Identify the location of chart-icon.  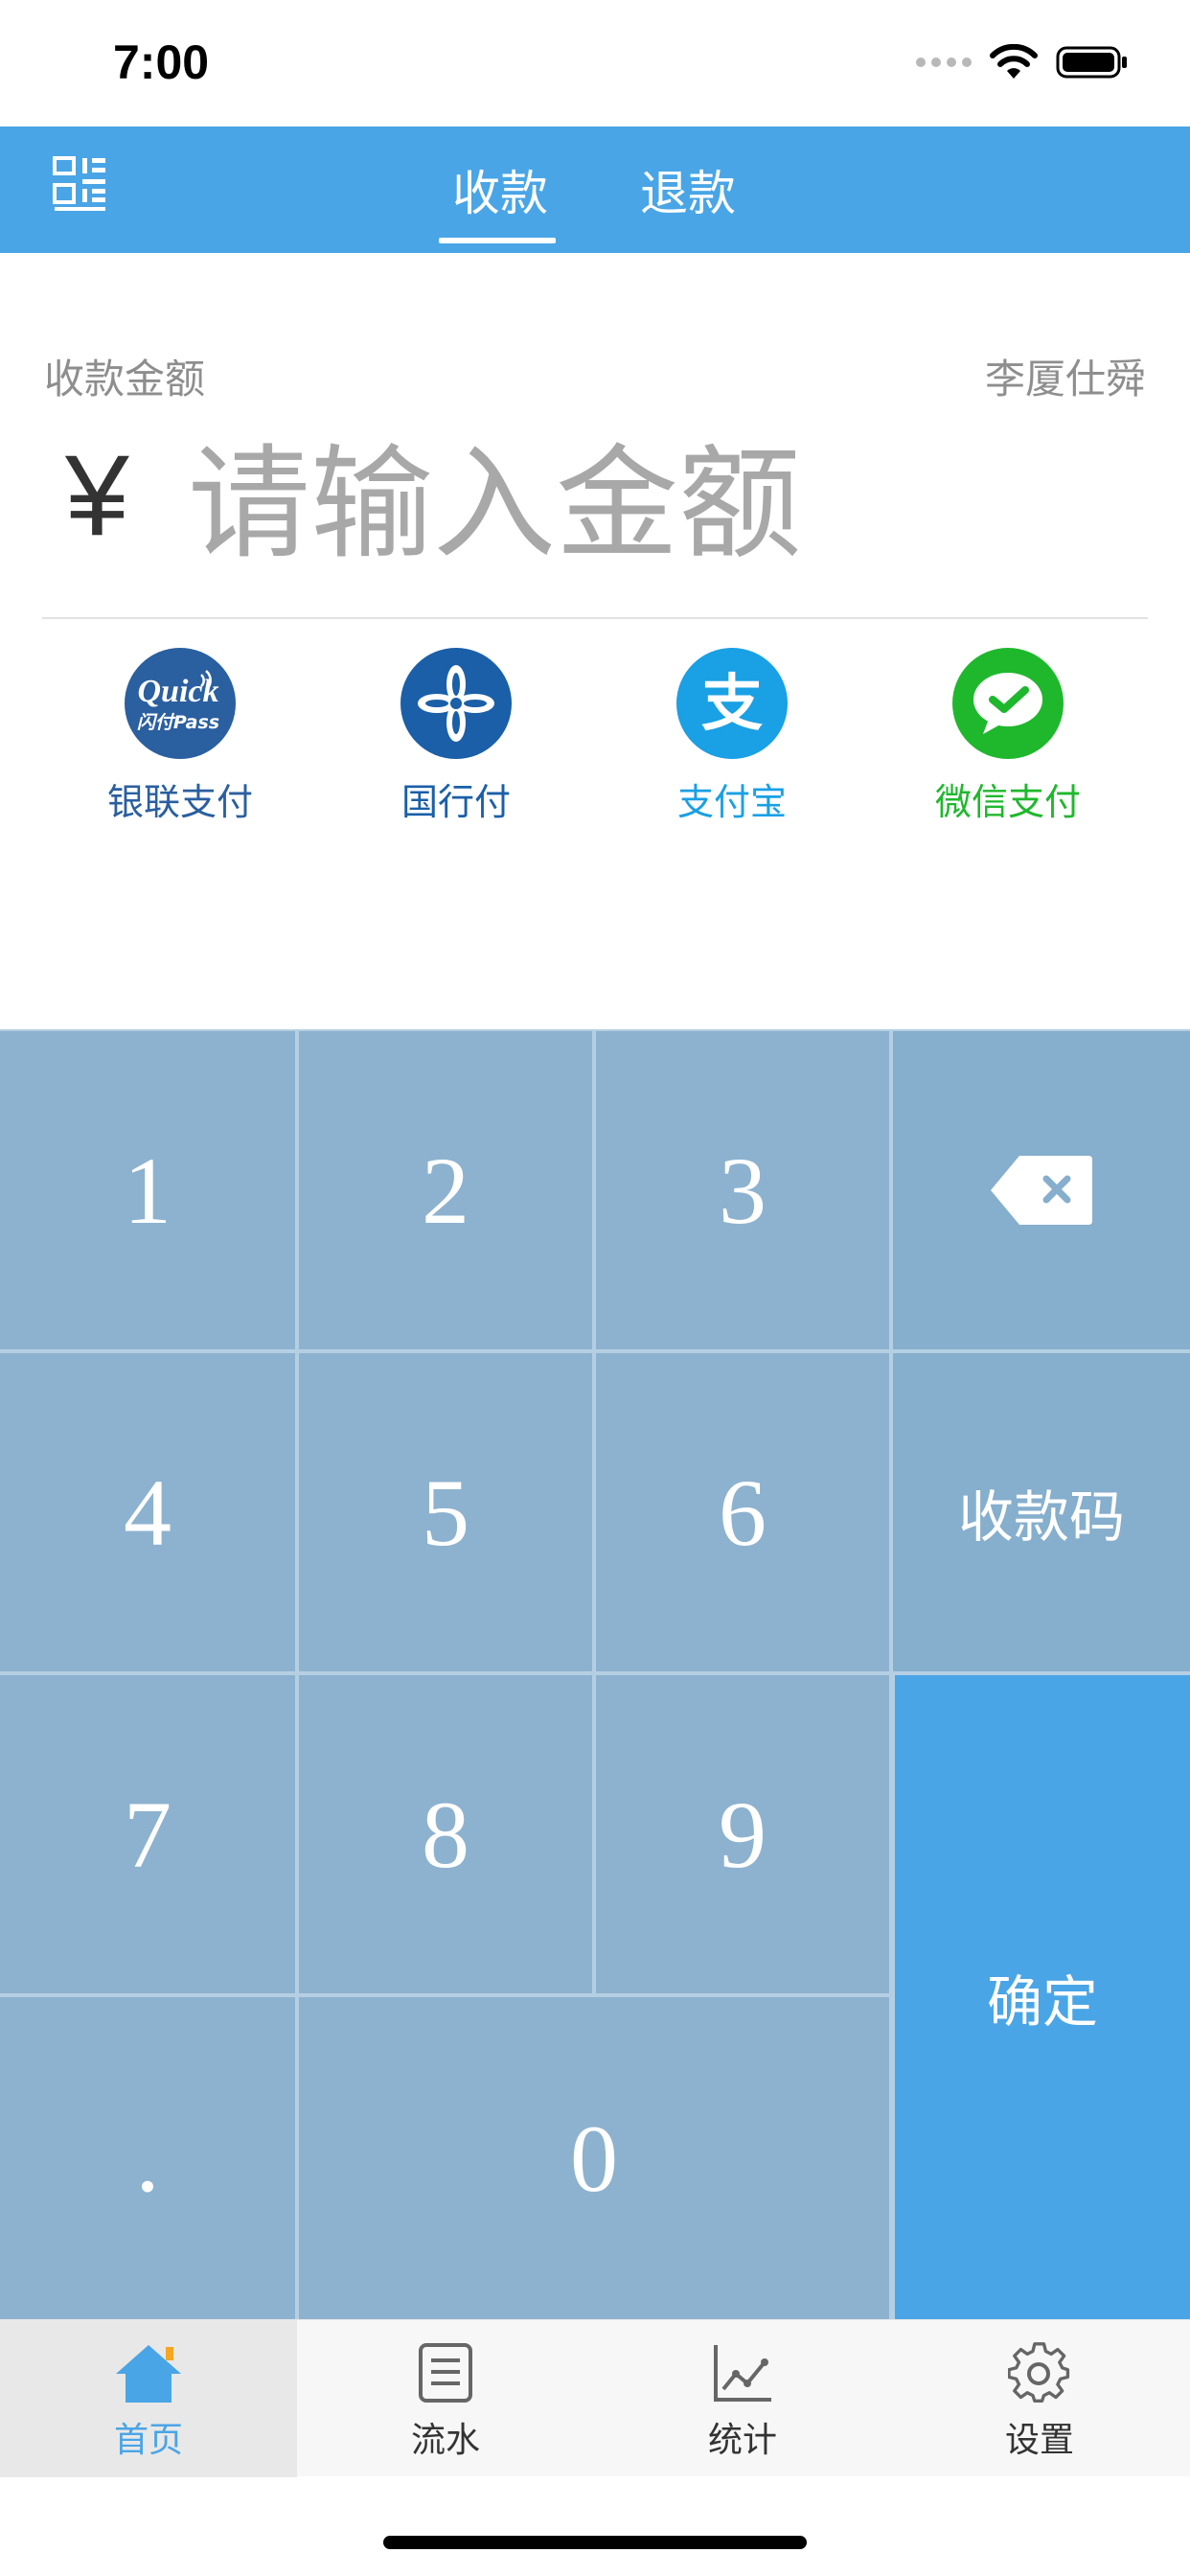
(743, 2373).